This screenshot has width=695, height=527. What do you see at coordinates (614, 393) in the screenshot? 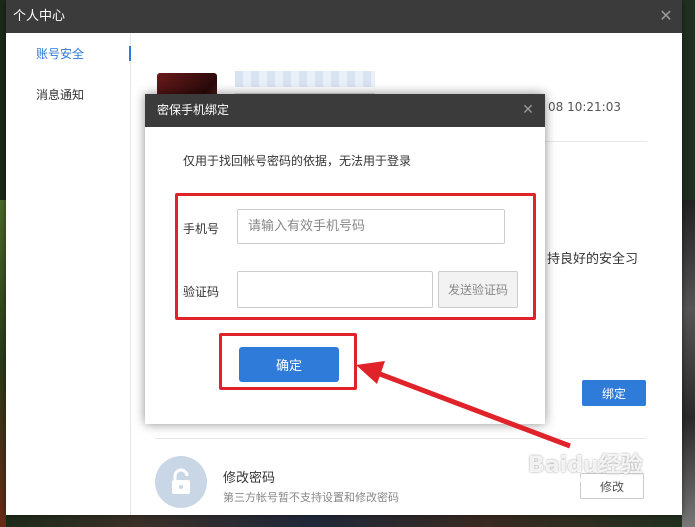
I see `bind-phone-button: 绑定` at bounding box center [614, 393].